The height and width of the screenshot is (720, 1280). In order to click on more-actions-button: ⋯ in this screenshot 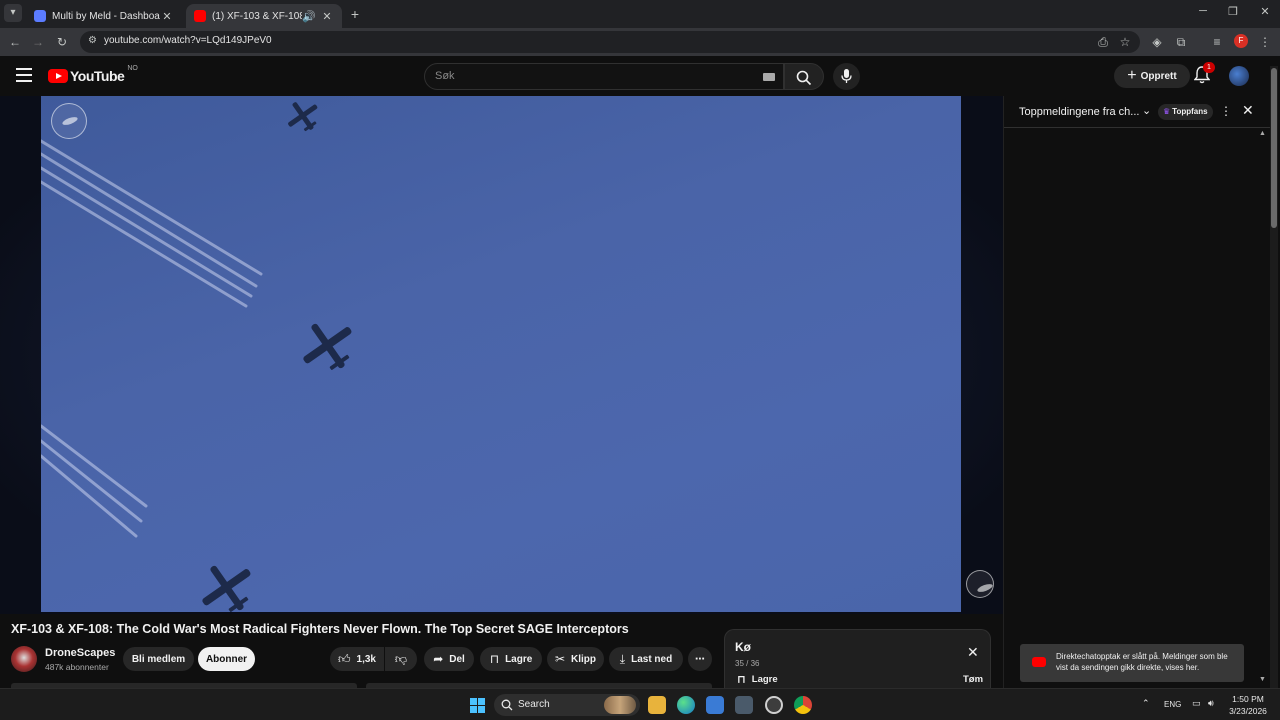, I will do `click(700, 659)`.